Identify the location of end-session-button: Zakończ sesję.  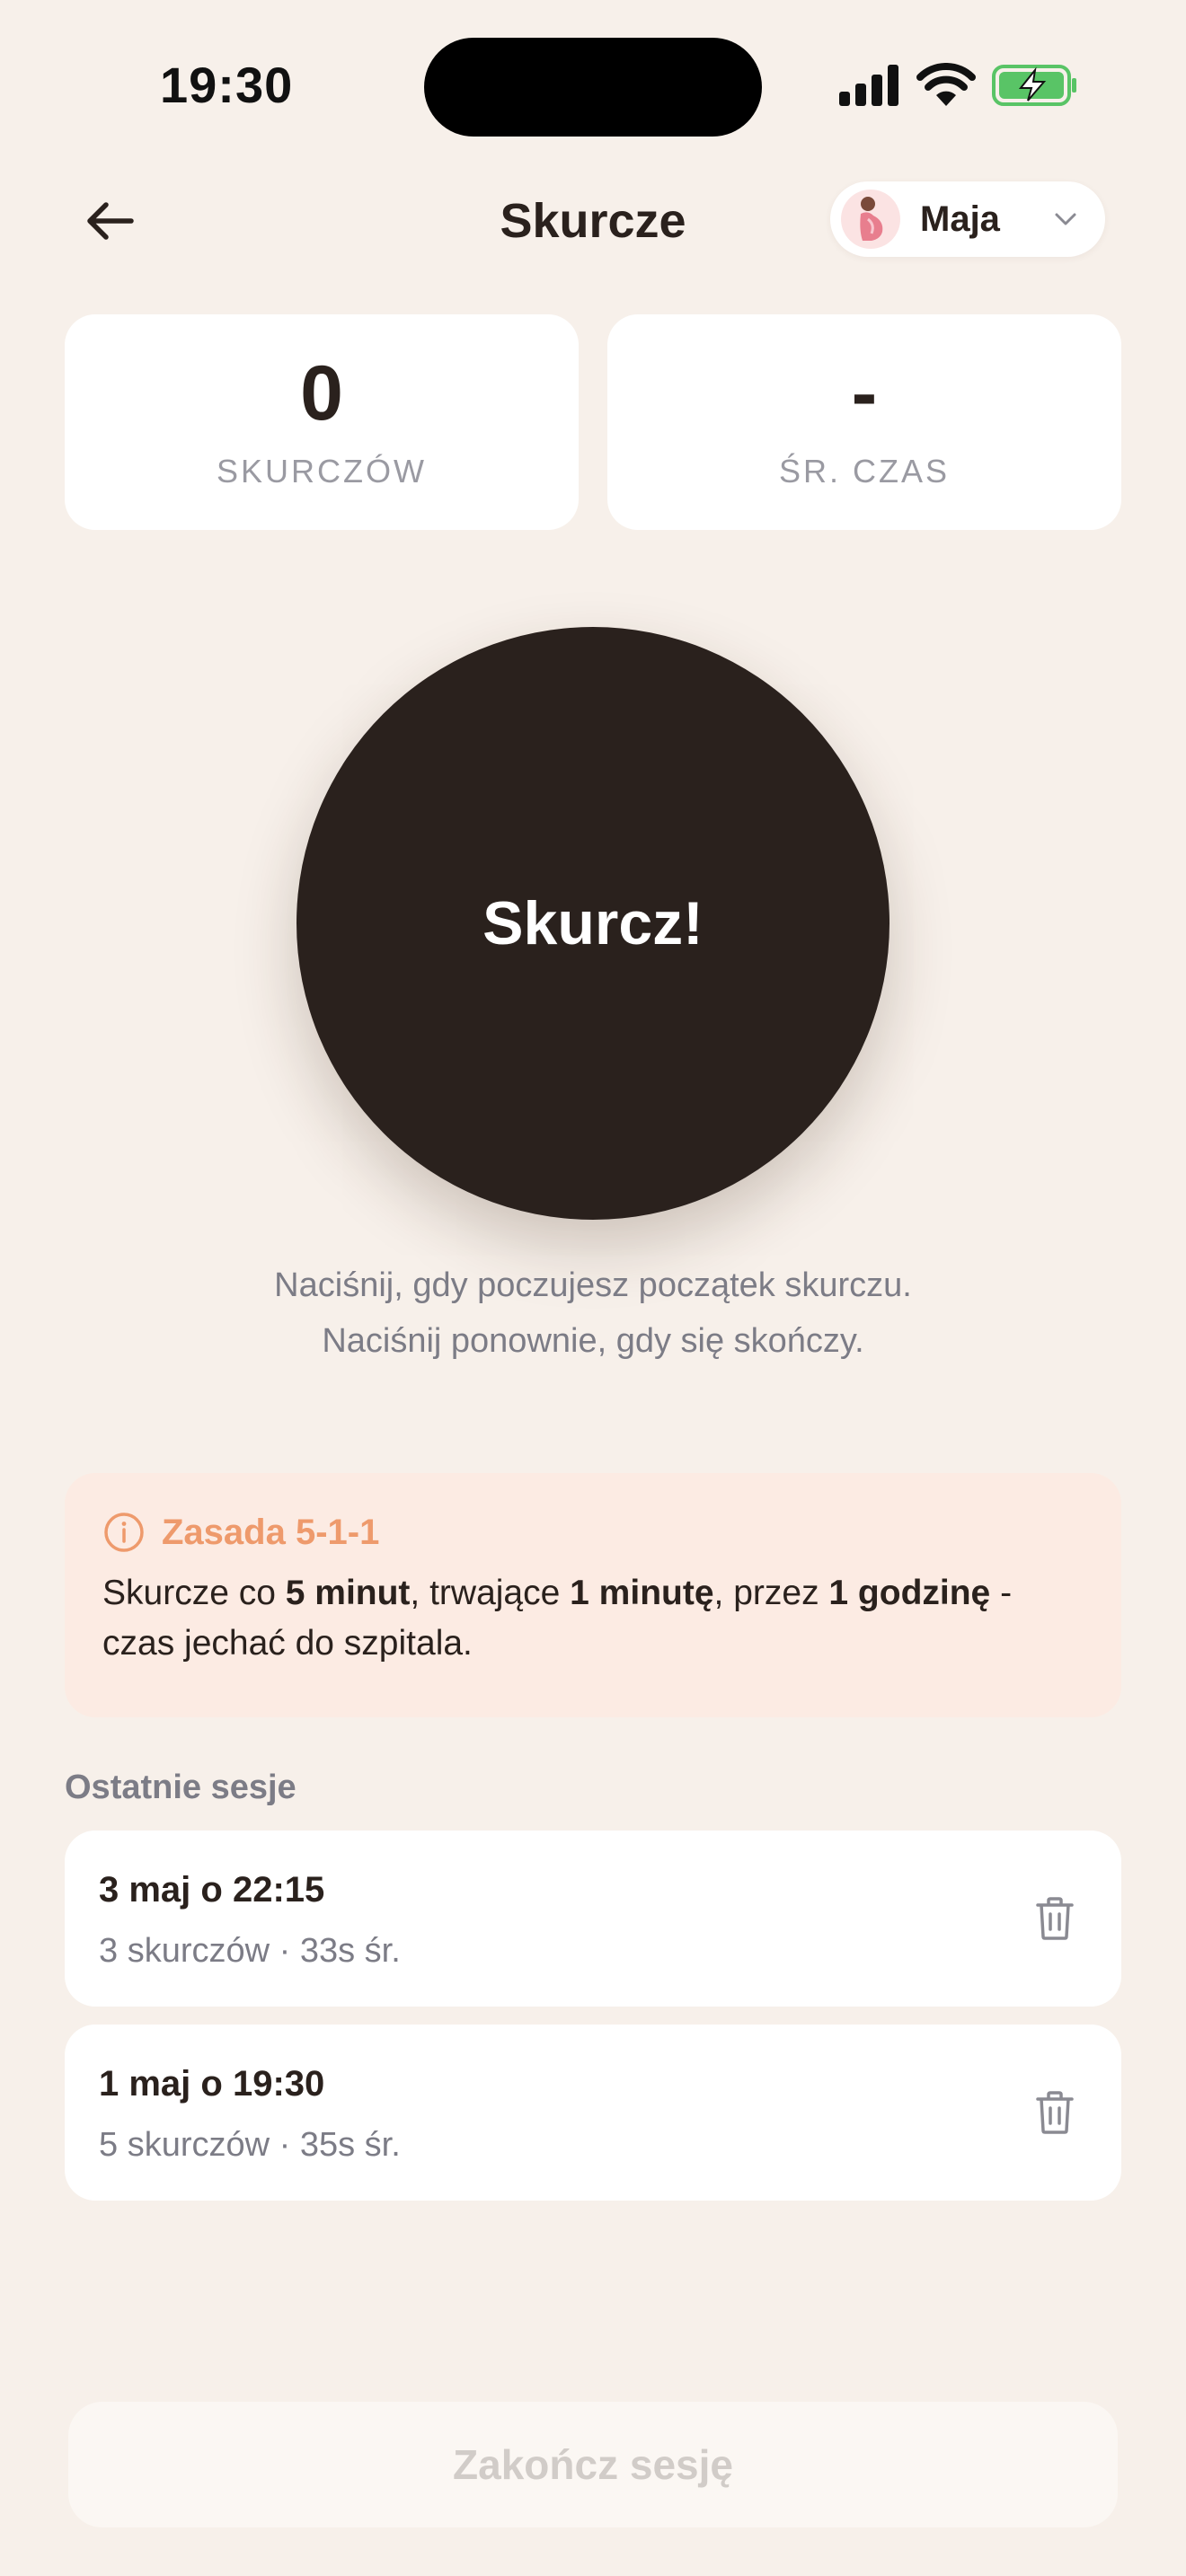
(593, 2464).